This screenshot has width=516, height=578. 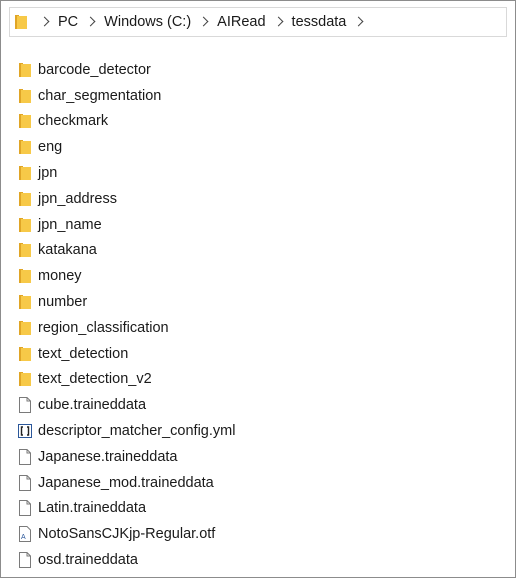 What do you see at coordinates (258, 302) in the screenshot?
I see `folder-row: number` at bounding box center [258, 302].